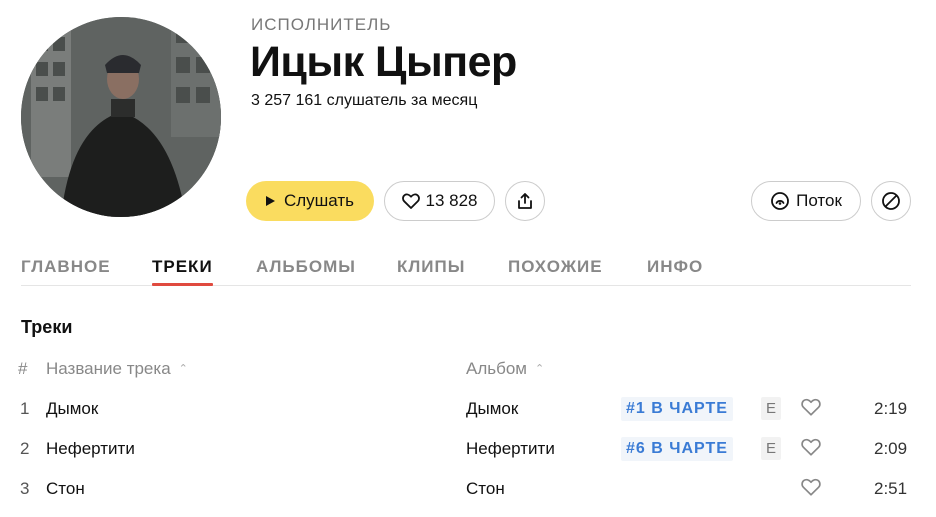  Describe the element at coordinates (891, 408) in the screenshot. I see `track-duration: 2:19` at that location.